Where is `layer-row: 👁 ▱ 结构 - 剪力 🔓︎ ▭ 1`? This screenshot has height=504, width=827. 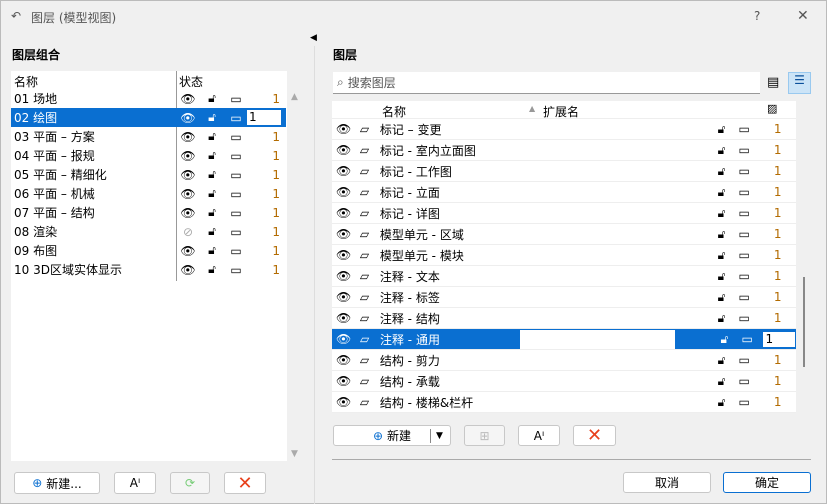 layer-row: 👁 ▱ 结构 - 剪力 🔓︎ ▭ 1 is located at coordinates (564, 360).